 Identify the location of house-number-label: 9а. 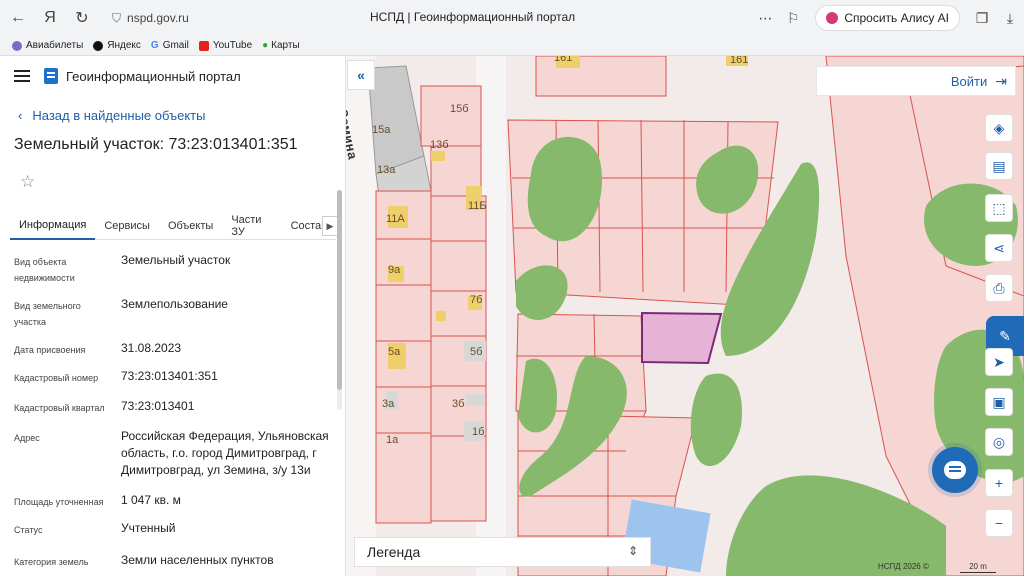
(394, 270).